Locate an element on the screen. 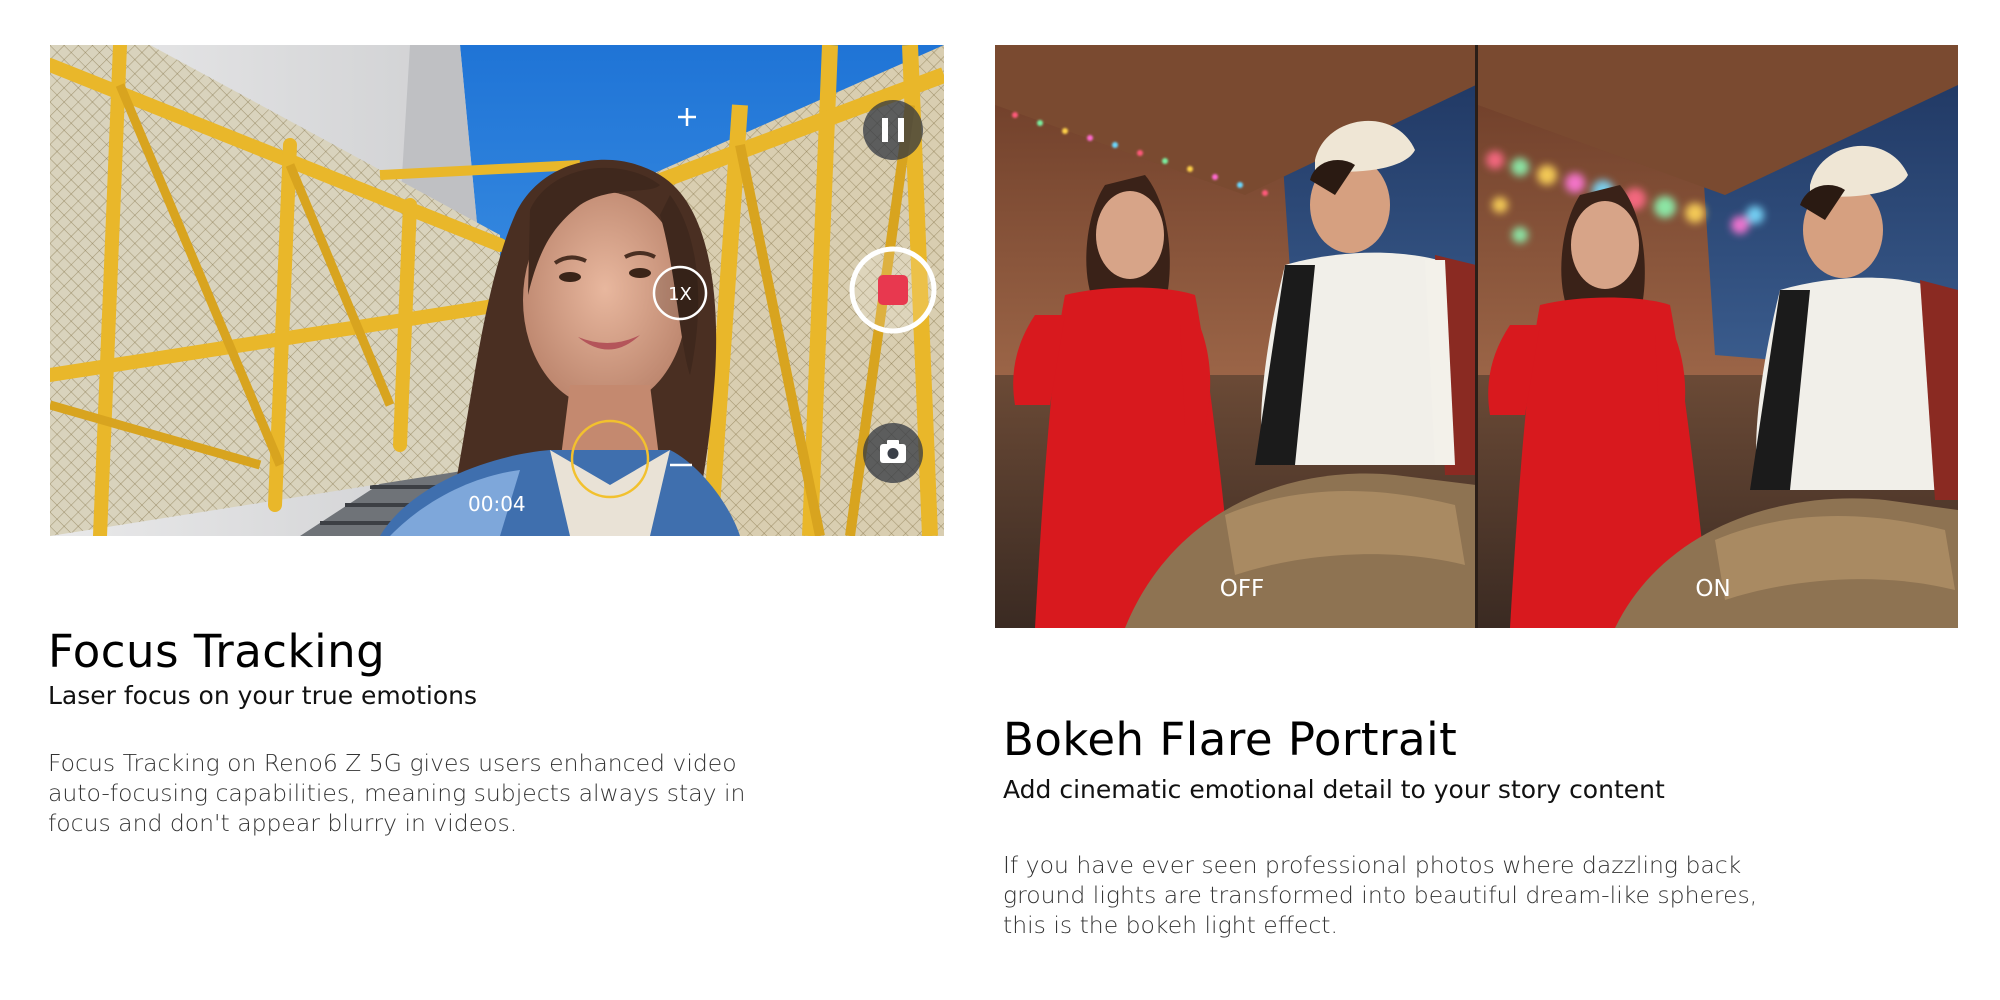 The width and height of the screenshot is (2000, 1000). description-line: this is the bokeh light effect. is located at coordinates (1170, 925).